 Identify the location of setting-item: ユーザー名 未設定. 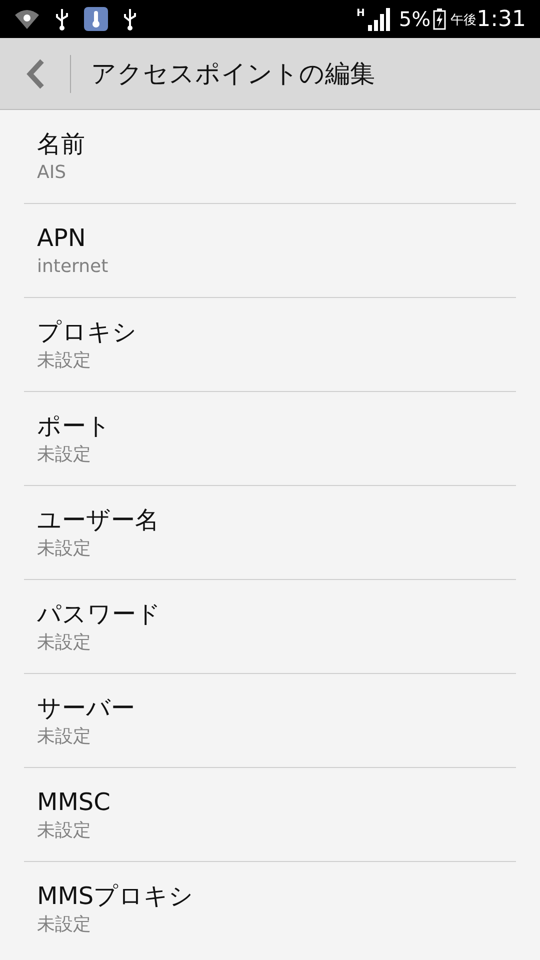
(270, 533).